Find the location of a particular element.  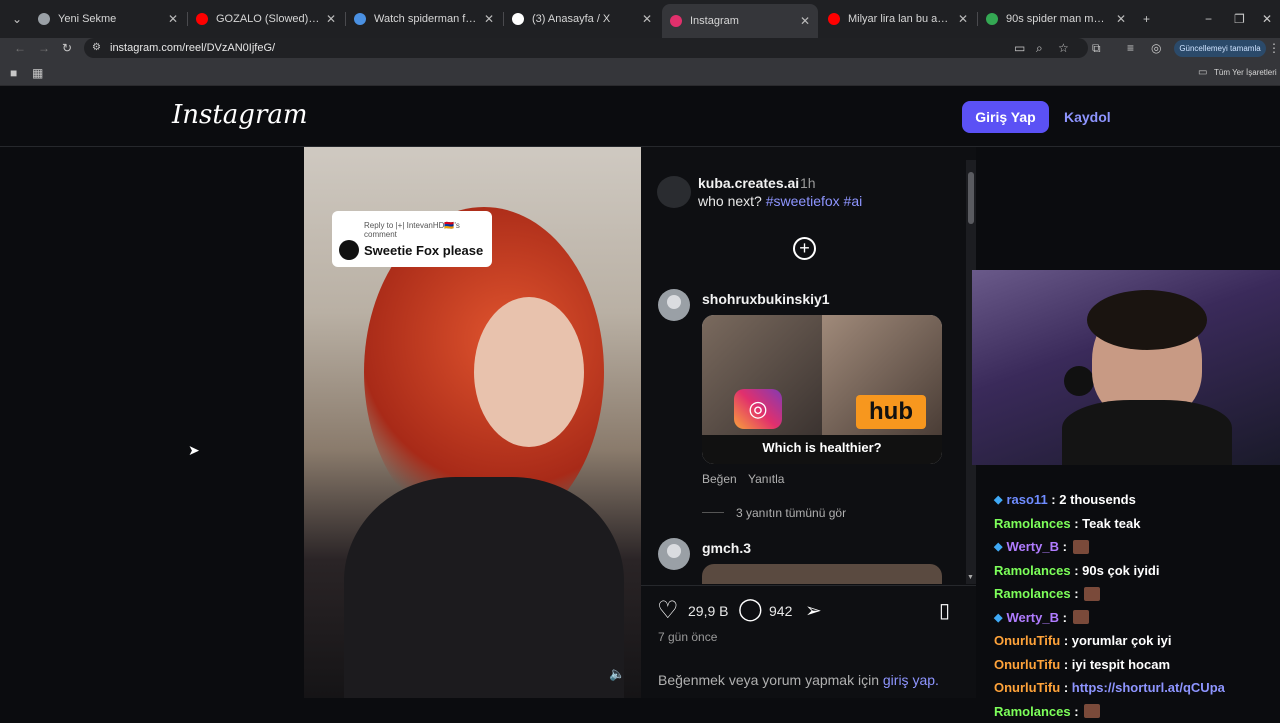

view-replies-button: 3 yanıtın tümünü gör is located at coordinates (791, 513).